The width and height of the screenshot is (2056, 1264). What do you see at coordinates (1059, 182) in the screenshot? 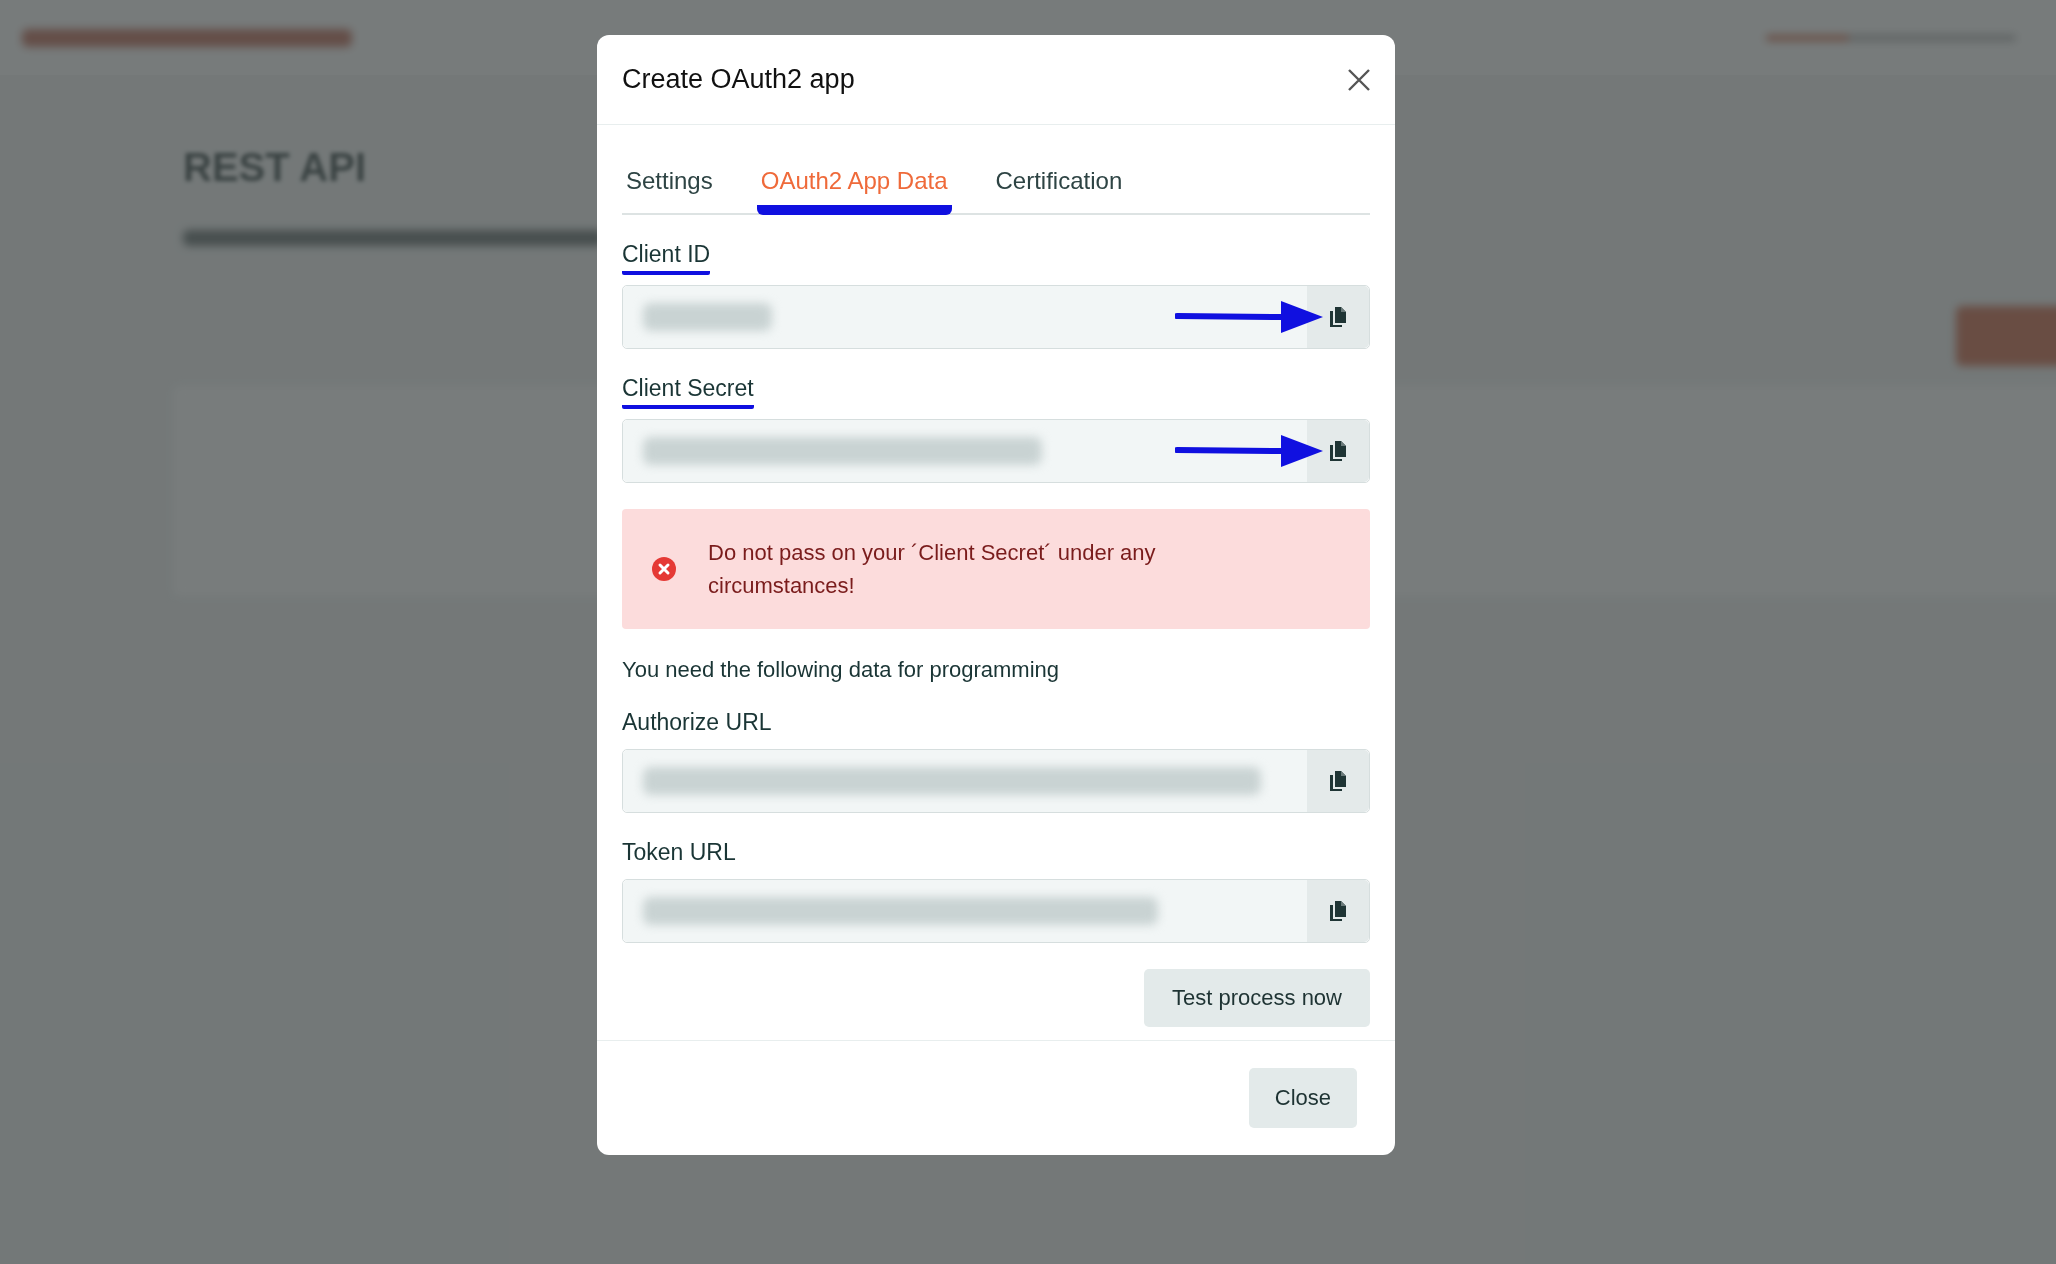
I see `tab: Certification` at bounding box center [1059, 182].